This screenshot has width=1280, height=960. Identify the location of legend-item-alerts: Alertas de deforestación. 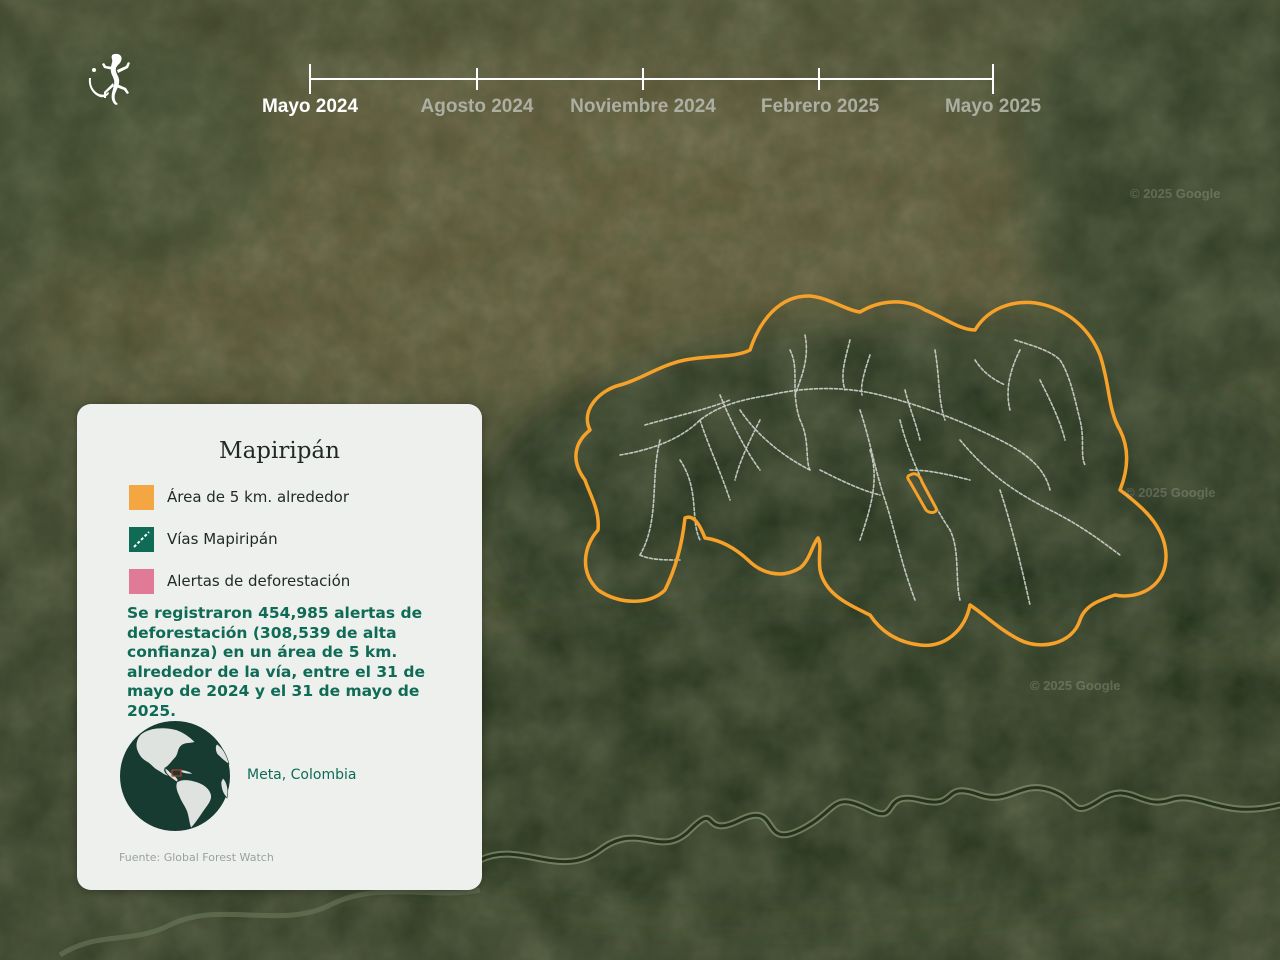
(239, 581).